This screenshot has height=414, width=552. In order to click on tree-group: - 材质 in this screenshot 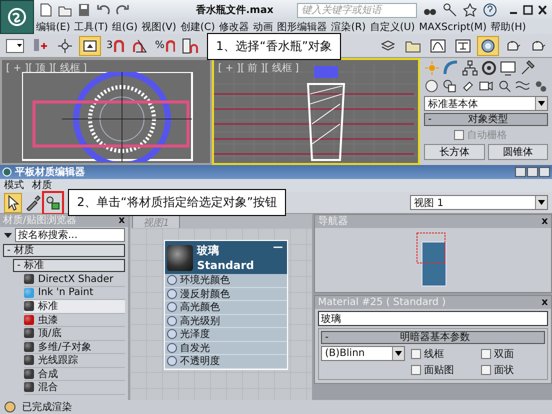, I will do `click(64, 250)`.